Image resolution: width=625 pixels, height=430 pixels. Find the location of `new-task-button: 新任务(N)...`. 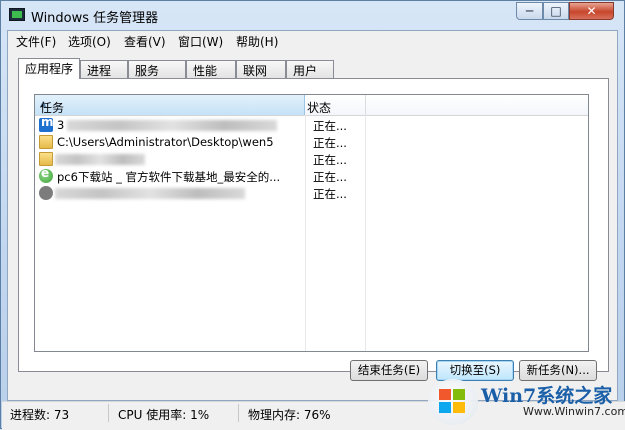

new-task-button: 新任务(N)... is located at coordinates (558, 370).